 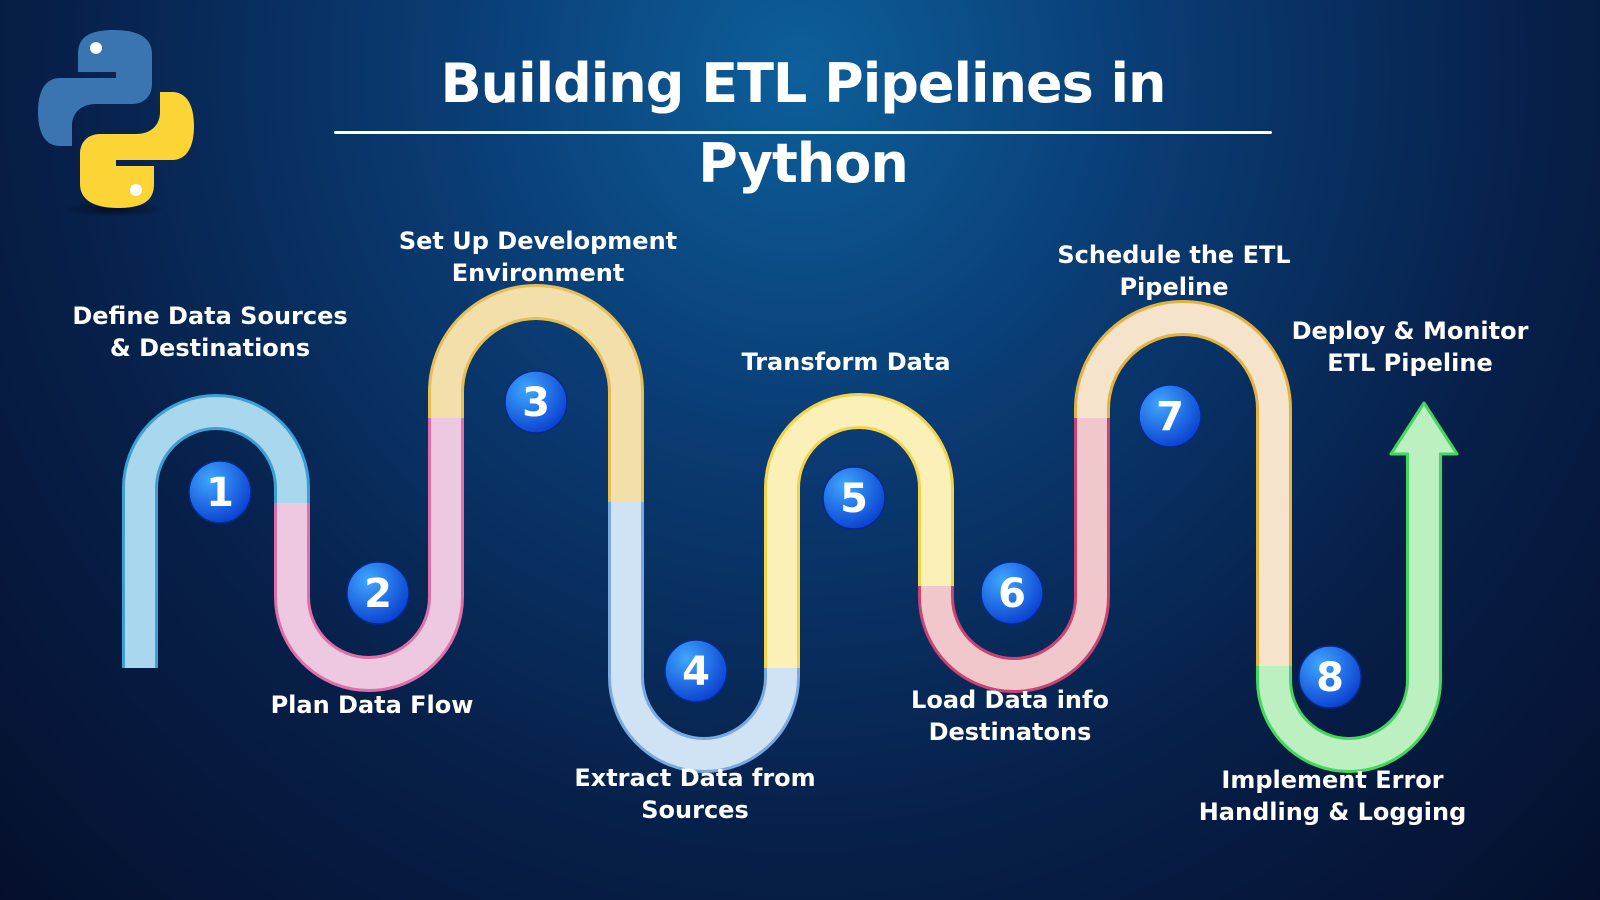 What do you see at coordinates (696, 672) in the screenshot?
I see `step-4-number: 4` at bounding box center [696, 672].